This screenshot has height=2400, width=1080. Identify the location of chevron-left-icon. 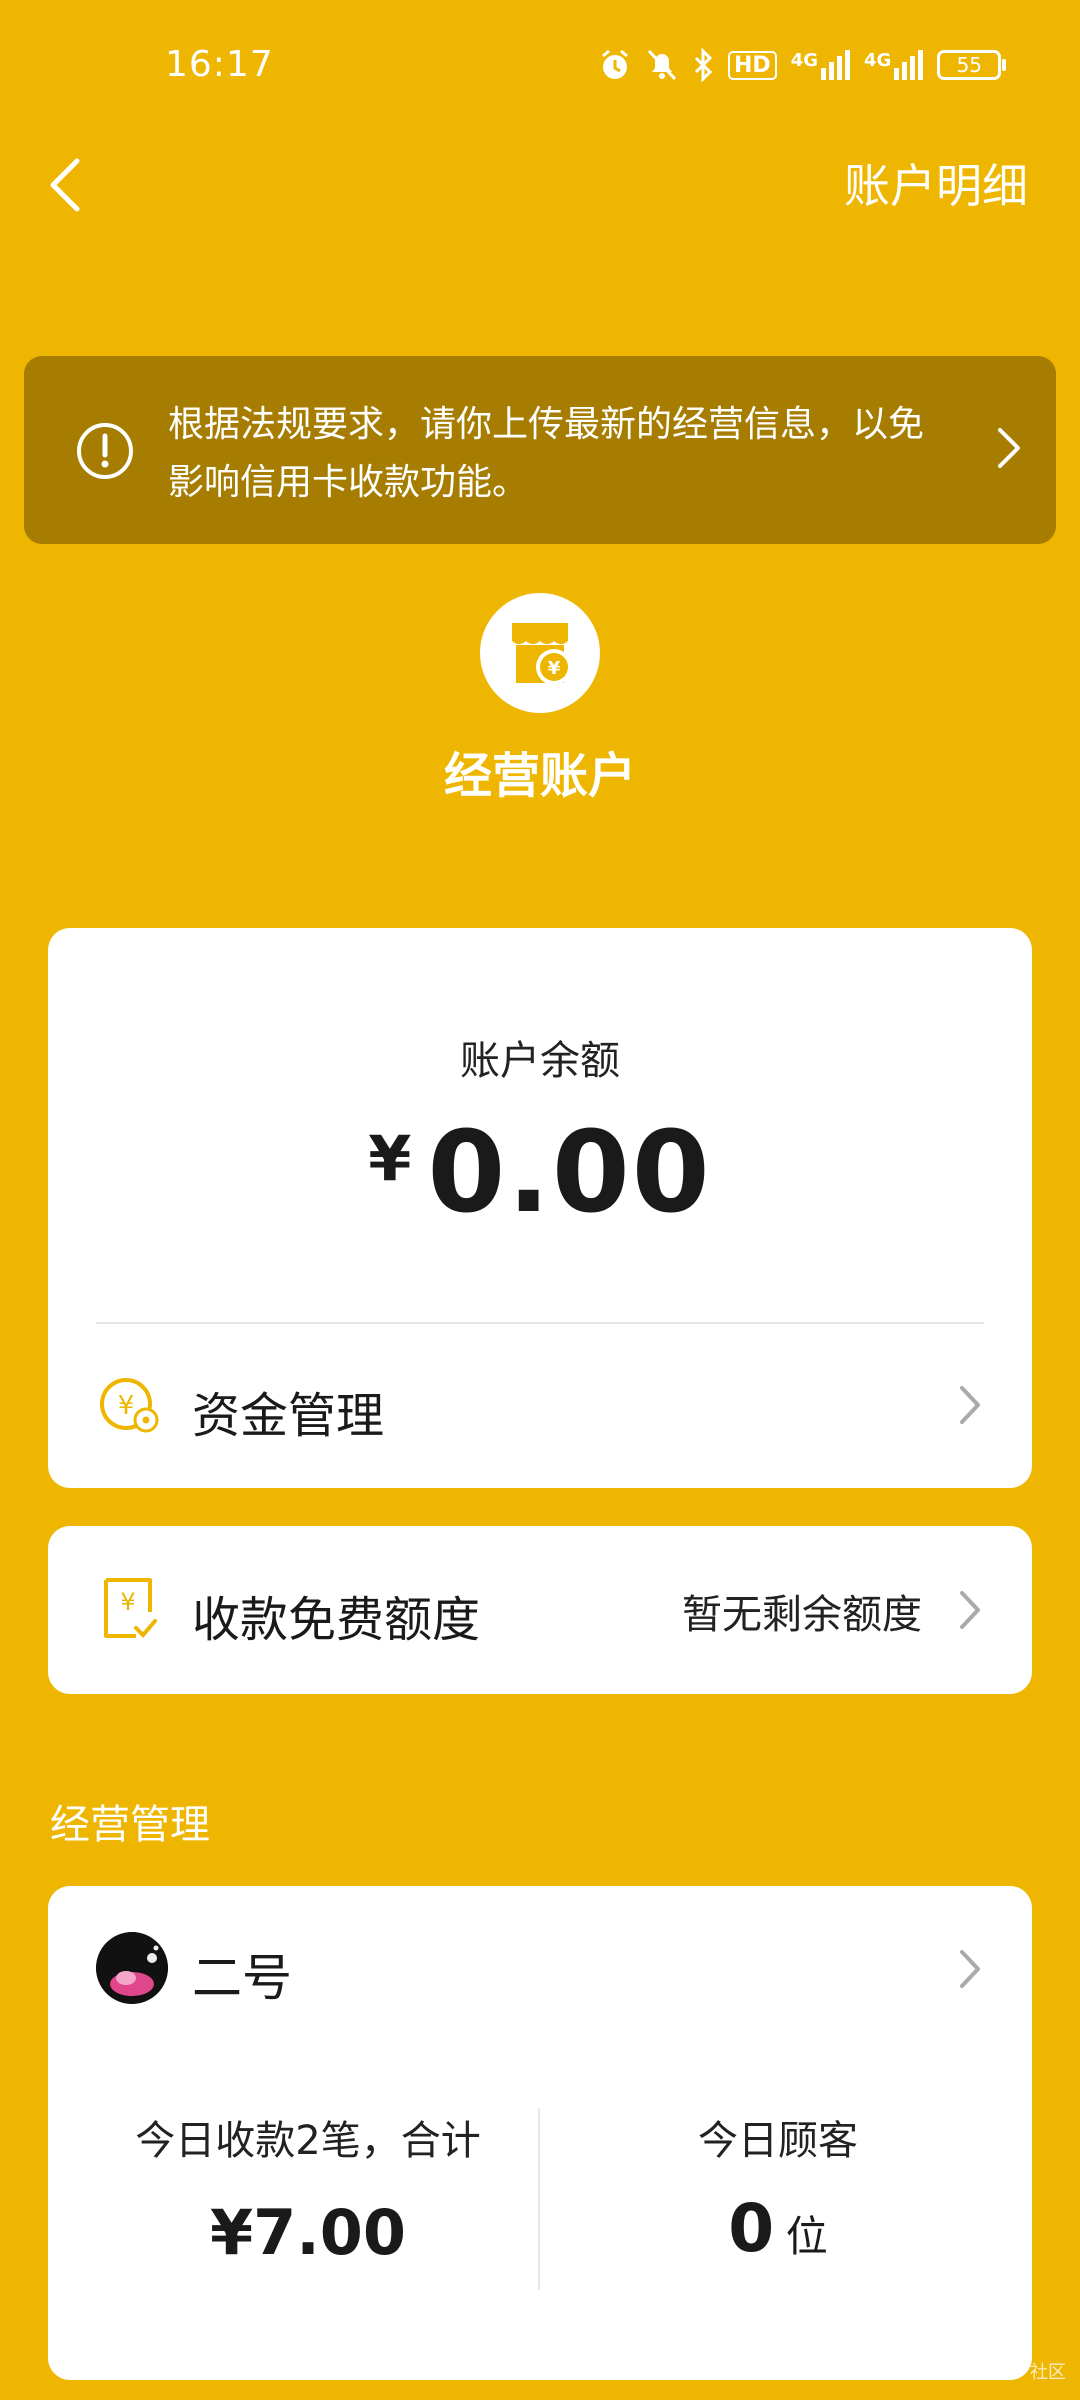
(65, 185).